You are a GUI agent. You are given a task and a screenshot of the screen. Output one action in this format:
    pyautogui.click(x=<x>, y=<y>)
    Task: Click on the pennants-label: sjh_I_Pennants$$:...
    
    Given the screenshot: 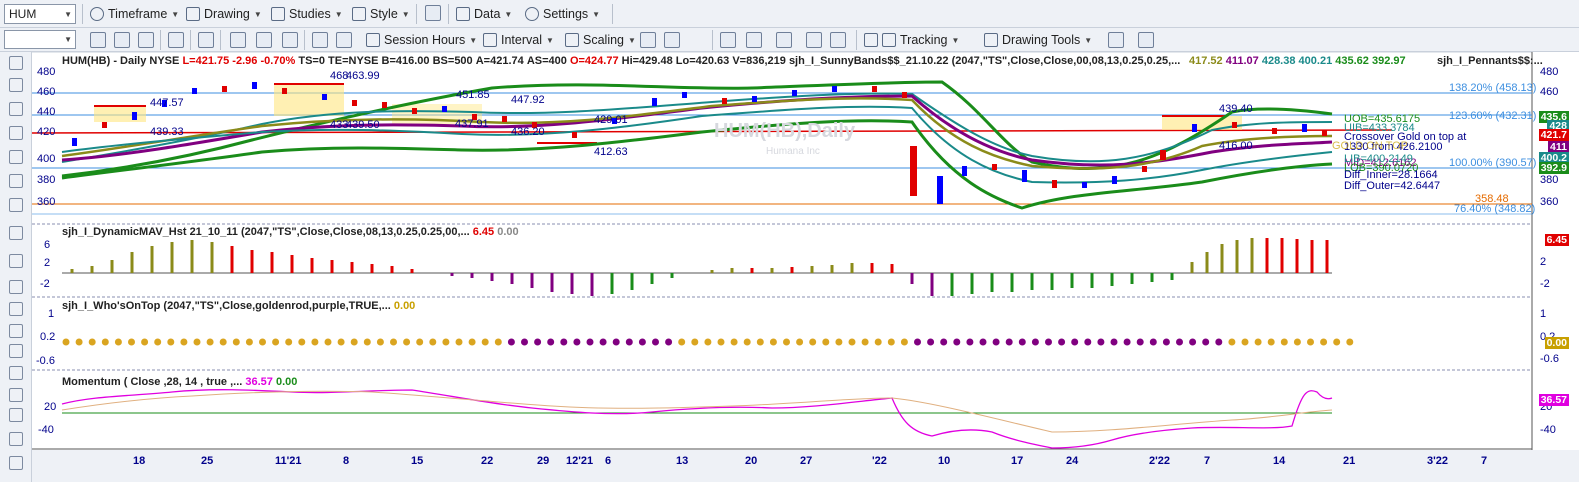 What is the action you would take?
    pyautogui.click(x=1490, y=61)
    